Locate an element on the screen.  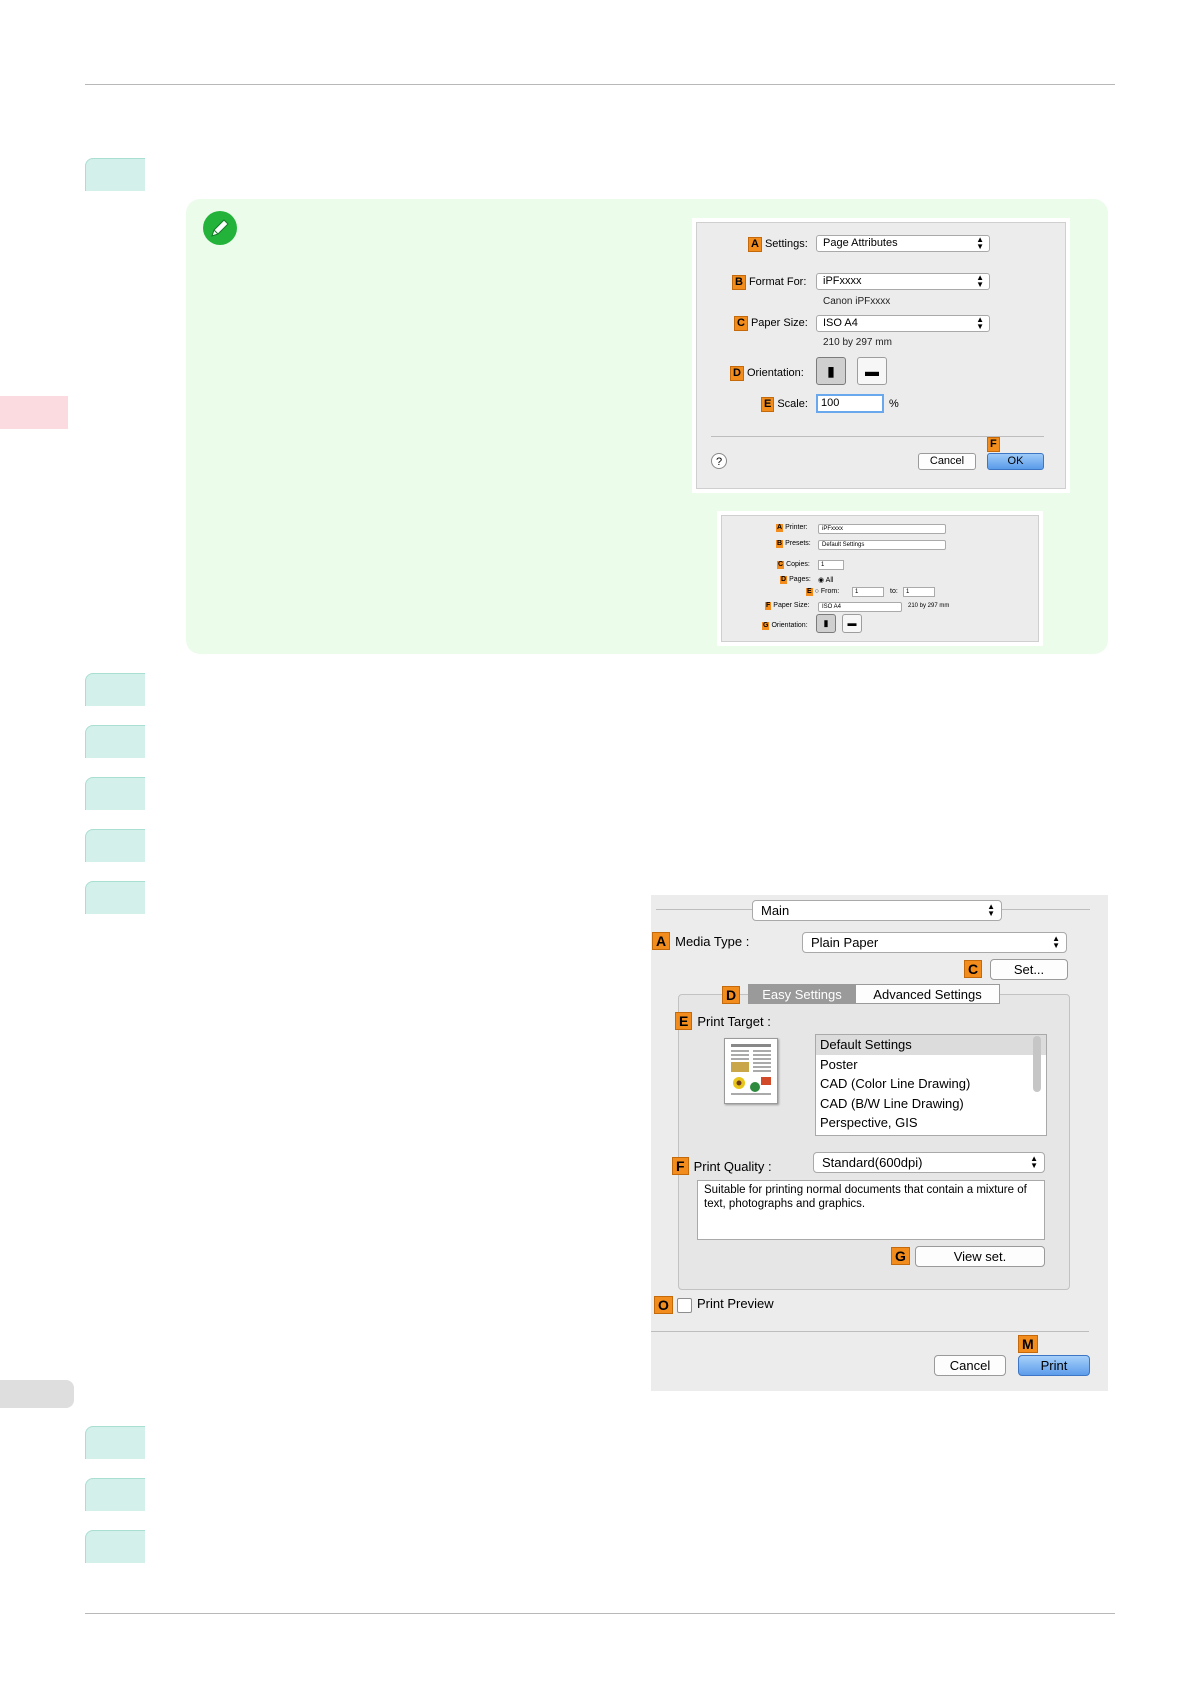
small-to-input: 1 is located at coordinates (919, 592).